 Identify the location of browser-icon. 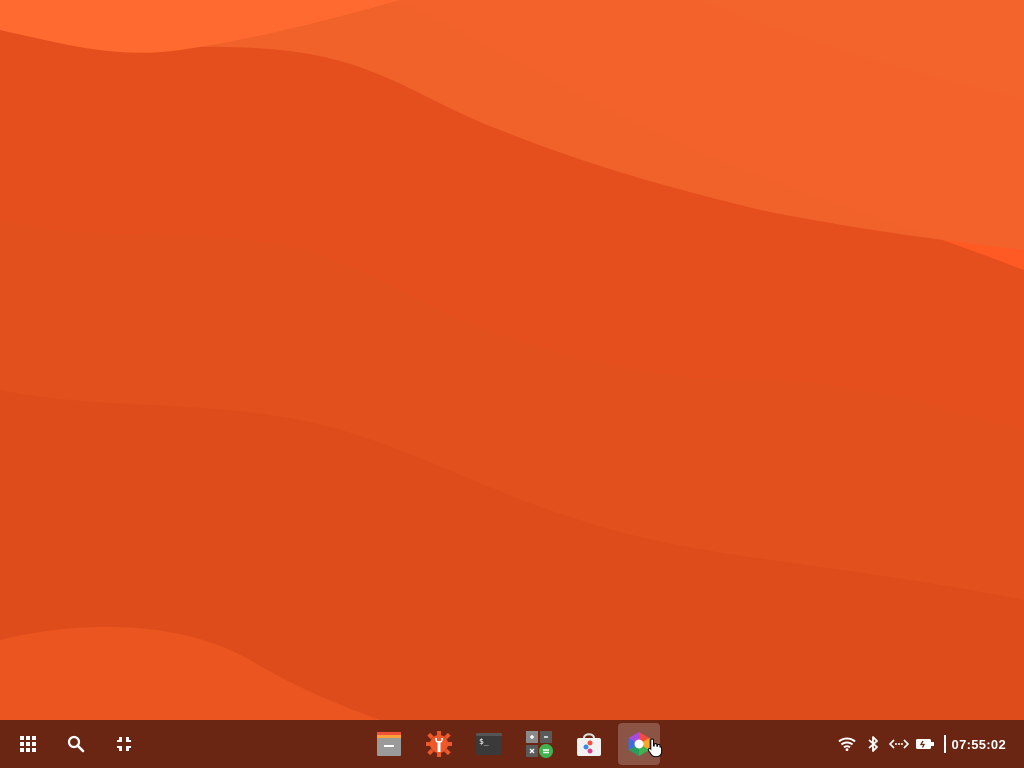
(639, 744).